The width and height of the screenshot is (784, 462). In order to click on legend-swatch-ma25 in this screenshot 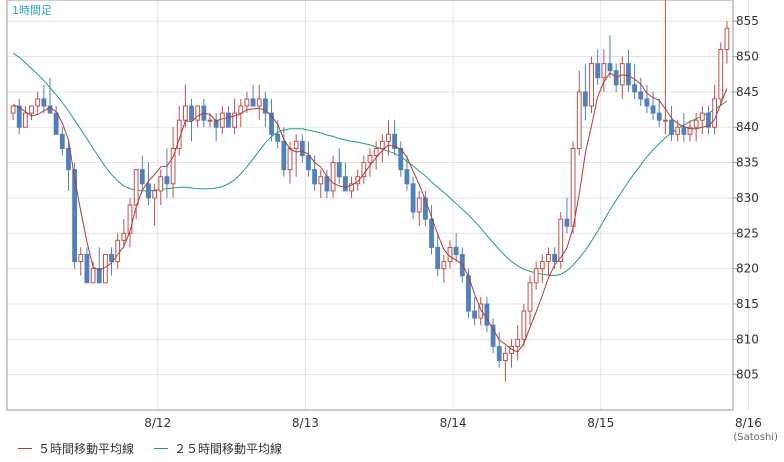, I will do `click(161, 448)`.